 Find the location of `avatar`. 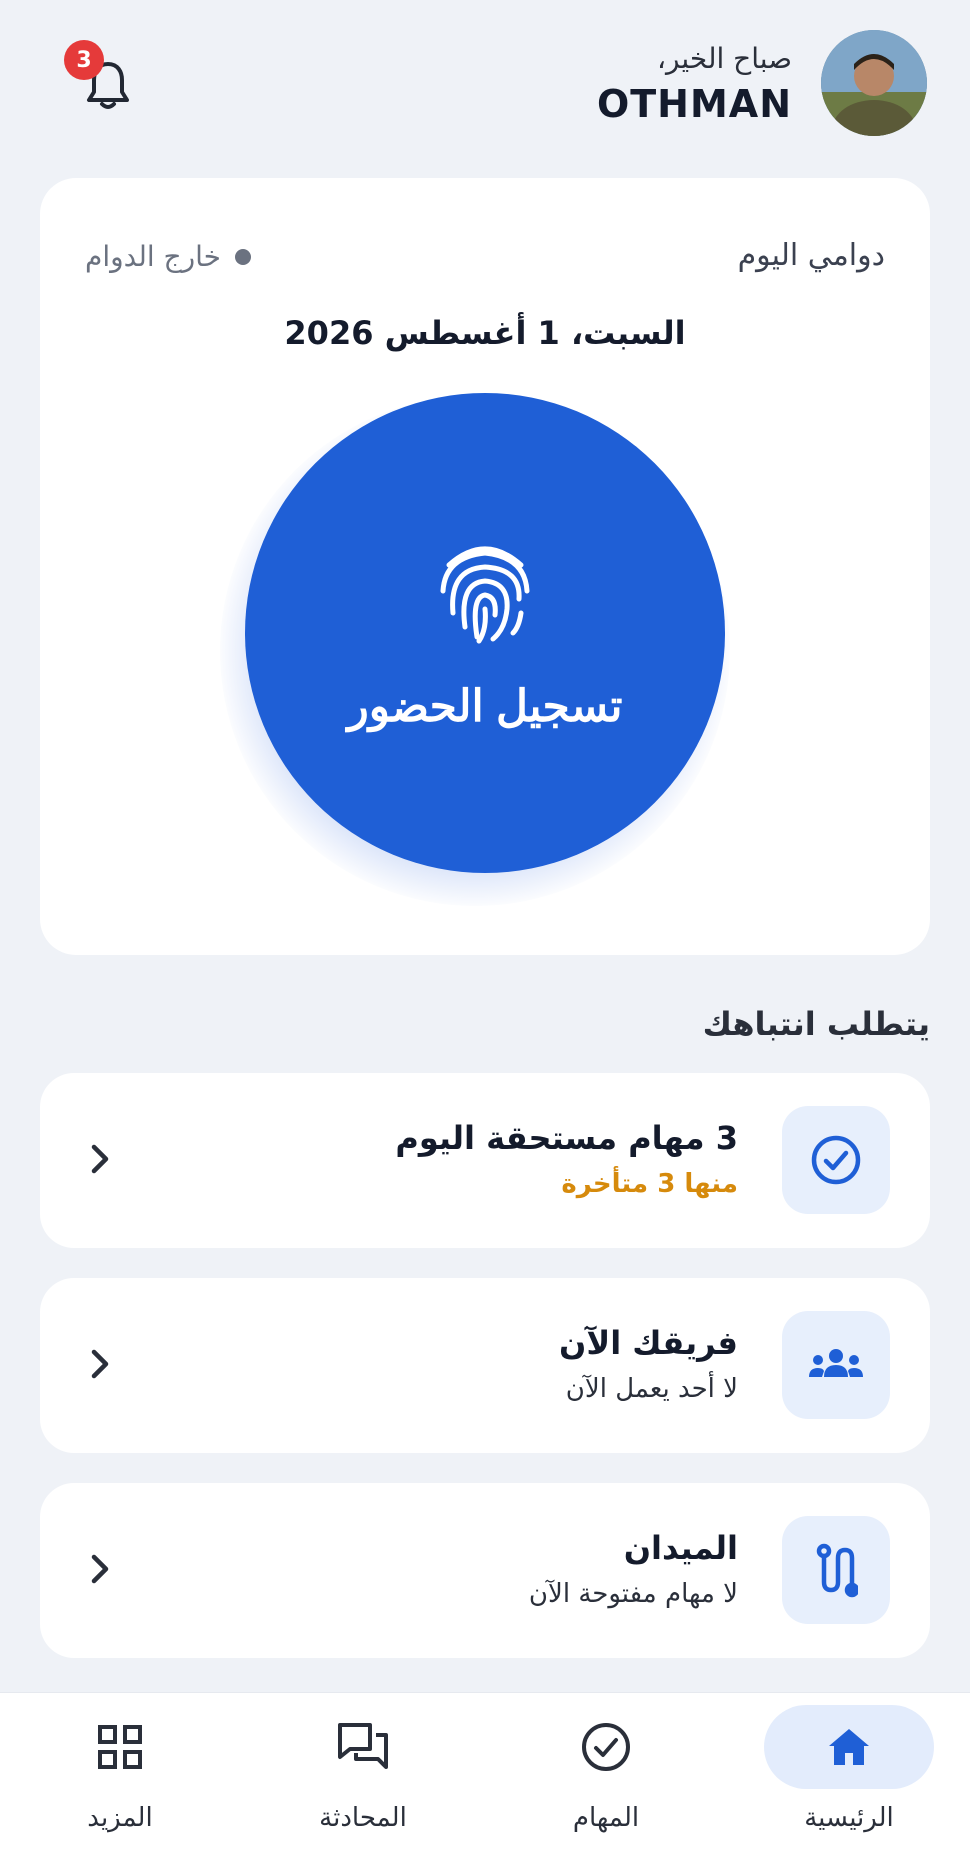

avatar is located at coordinates (874, 83).